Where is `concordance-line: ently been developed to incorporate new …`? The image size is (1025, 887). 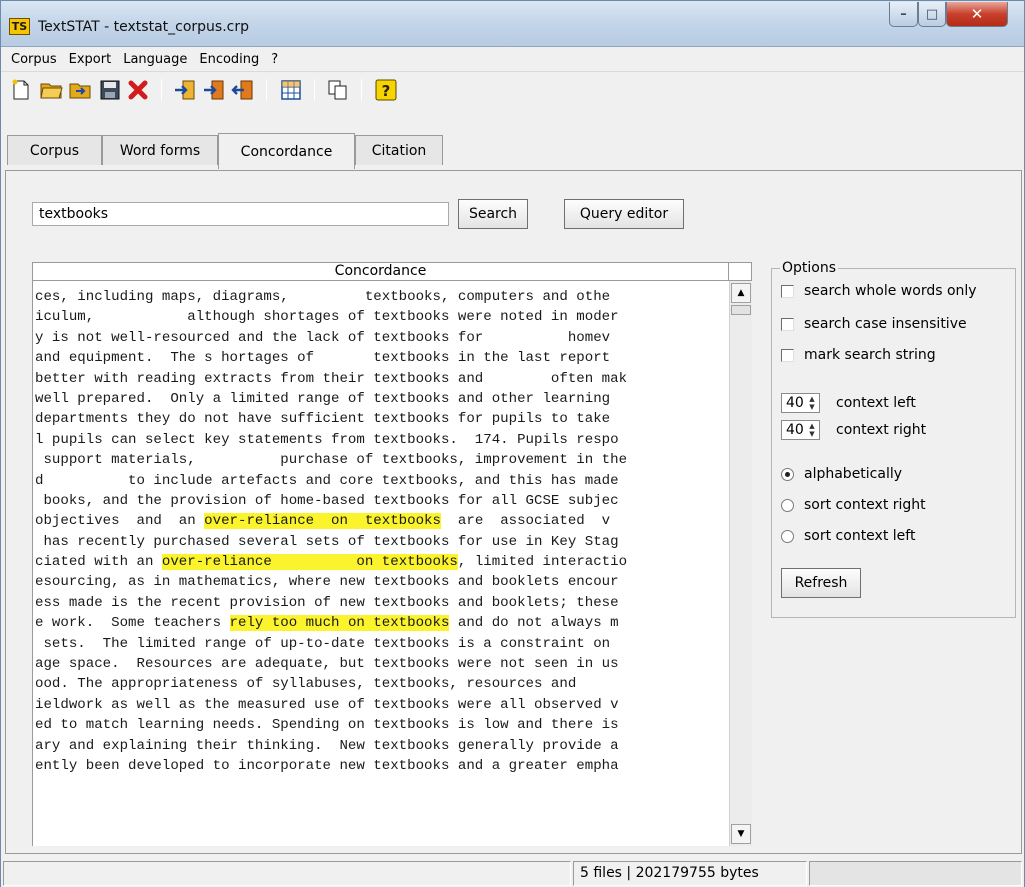
concordance-line: ently been developed to incorporate new … is located at coordinates (331, 766).